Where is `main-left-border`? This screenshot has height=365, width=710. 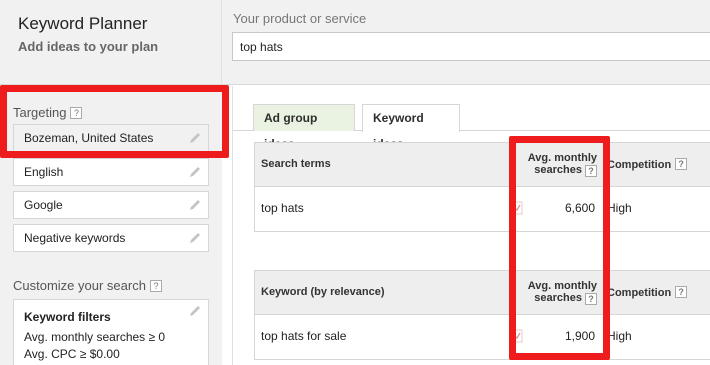
main-left-border is located at coordinates (232, 225).